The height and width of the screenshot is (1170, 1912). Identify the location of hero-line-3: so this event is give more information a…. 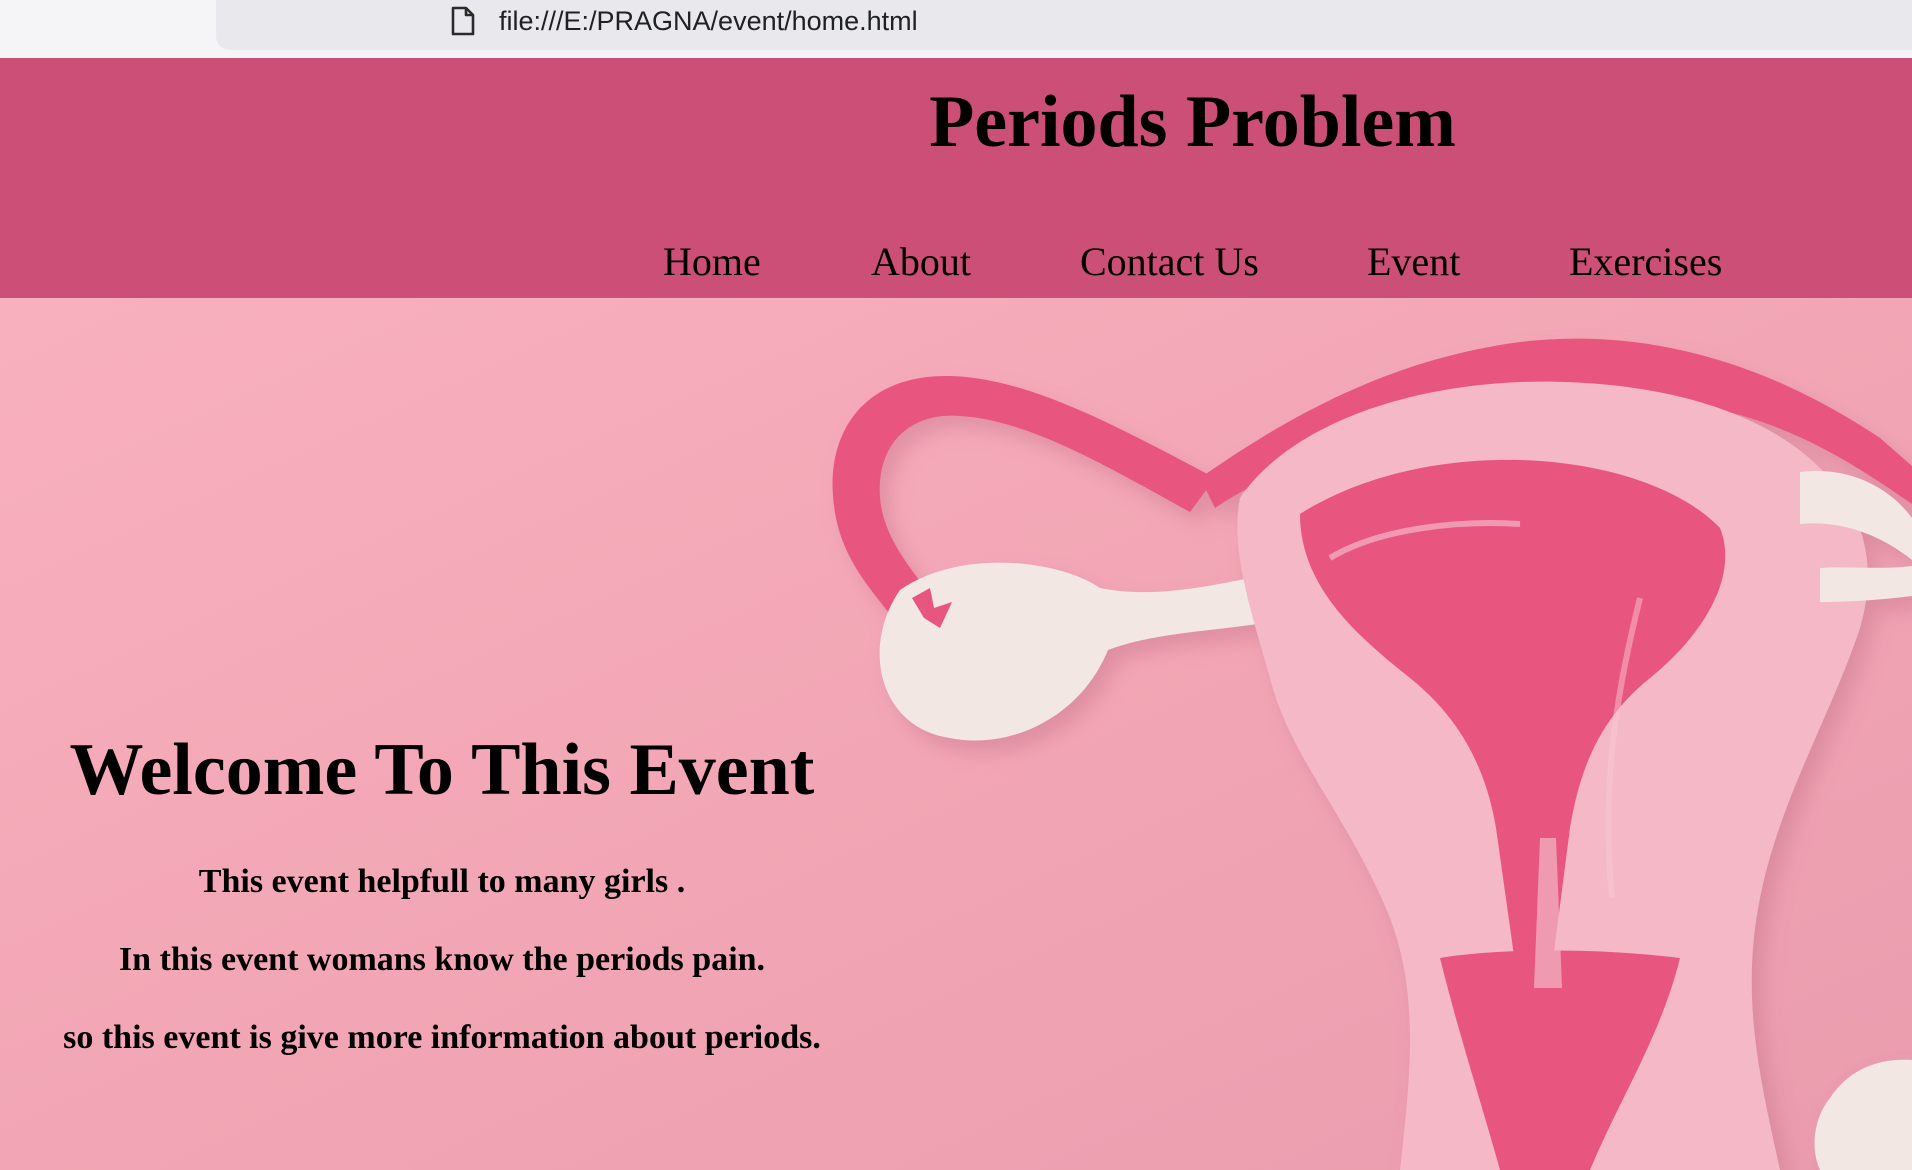
(442, 1037).